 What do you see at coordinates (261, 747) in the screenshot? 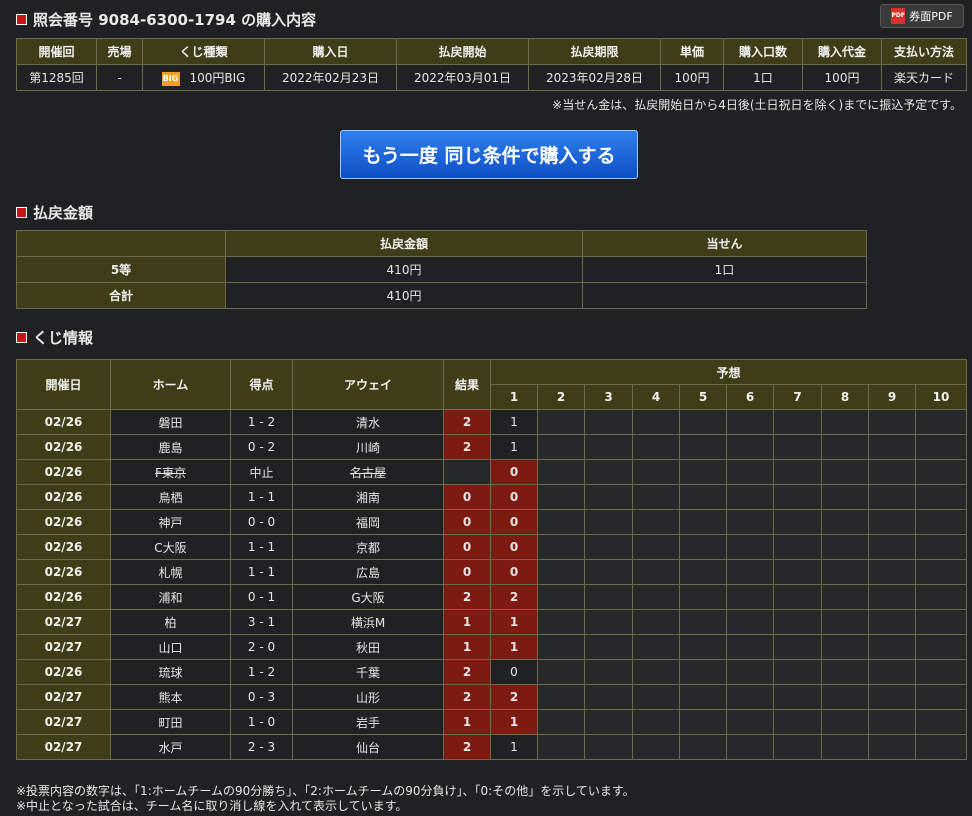
I see `score: 2 - 3` at bounding box center [261, 747].